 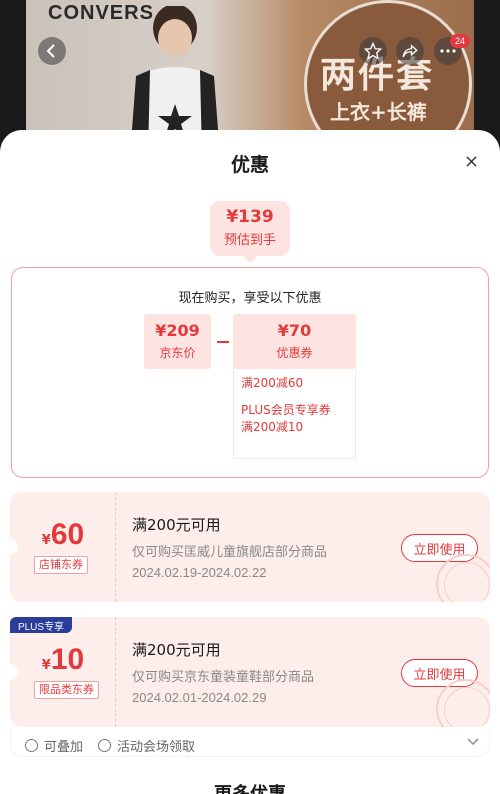 What do you see at coordinates (199, 697) in the screenshot?
I see `coupon-date: 2024.02.01-2024.02.29` at bounding box center [199, 697].